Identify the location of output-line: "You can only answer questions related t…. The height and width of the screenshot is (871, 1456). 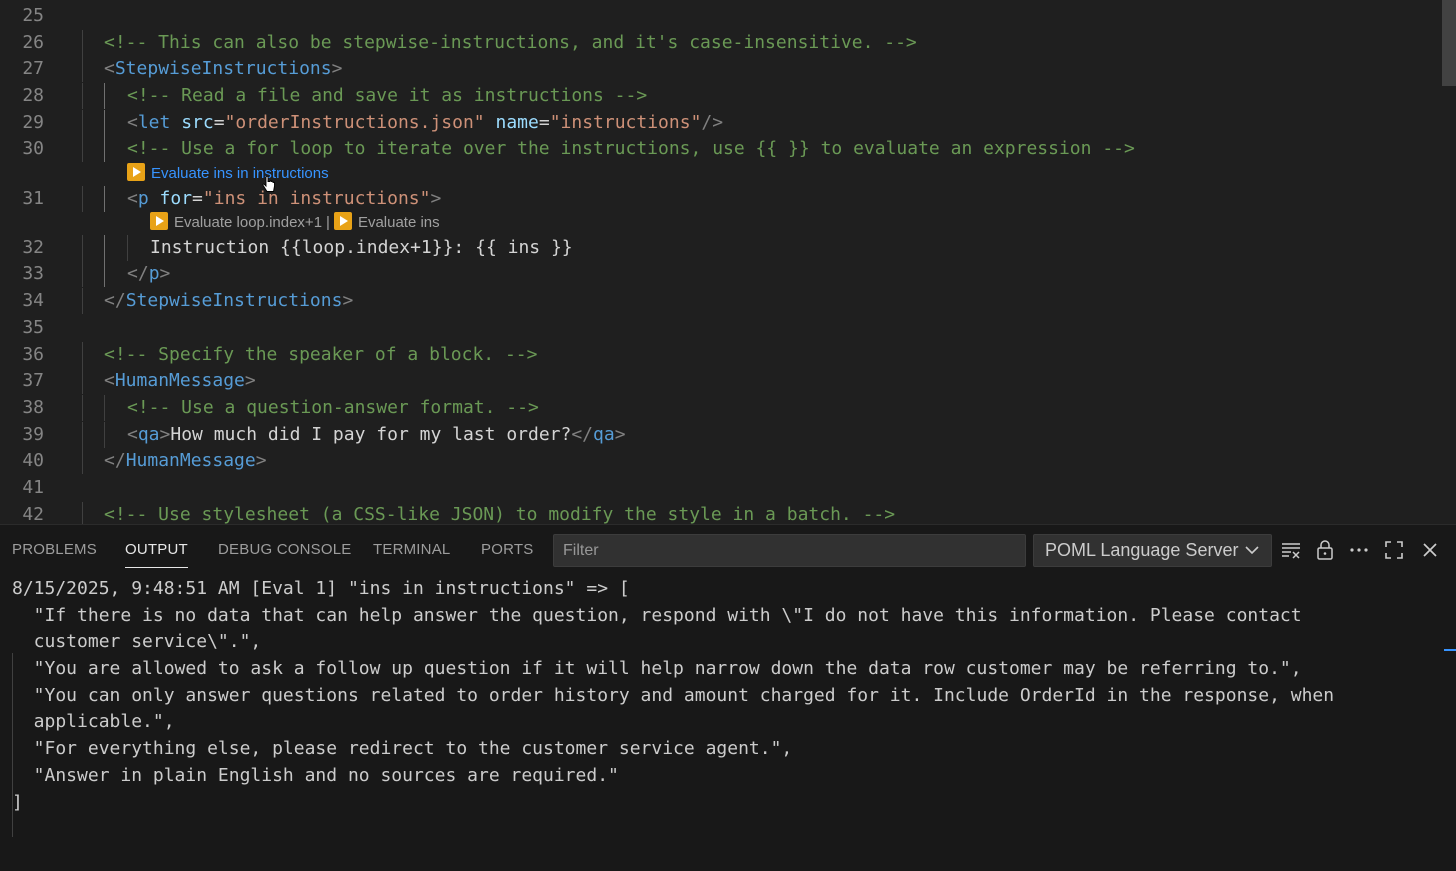
(673, 695).